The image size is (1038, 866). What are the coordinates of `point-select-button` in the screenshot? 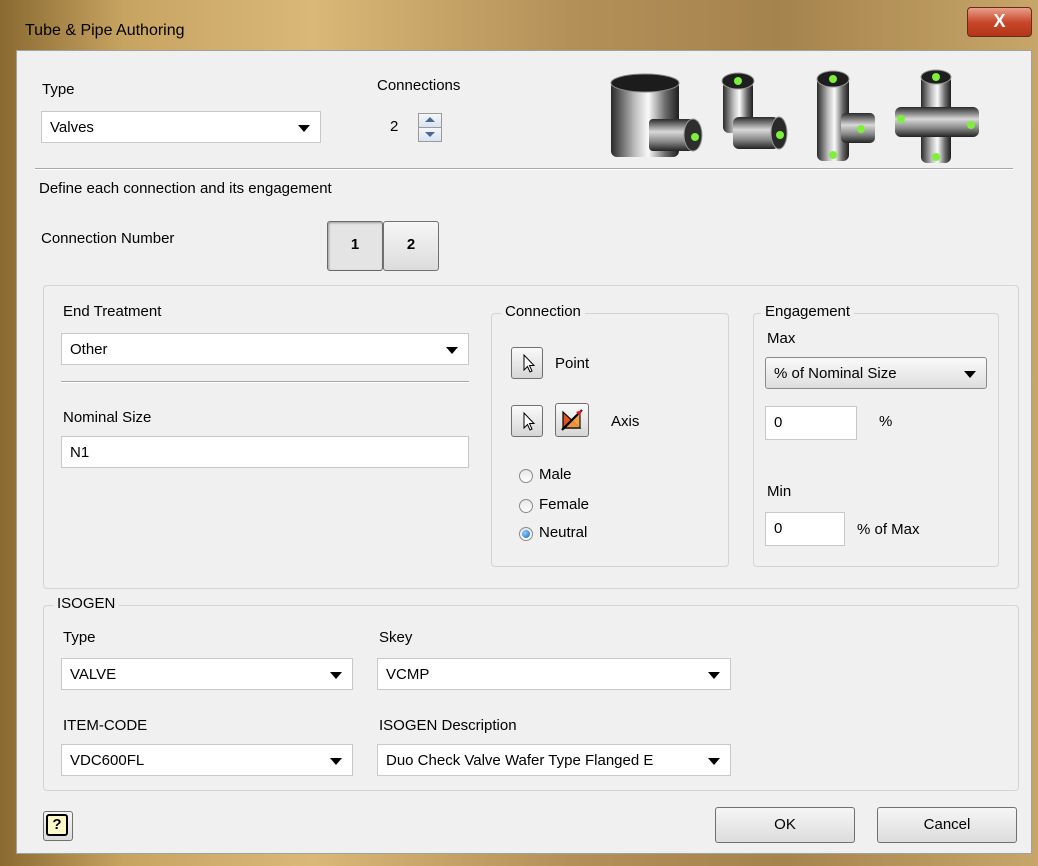 It's located at (527, 363).